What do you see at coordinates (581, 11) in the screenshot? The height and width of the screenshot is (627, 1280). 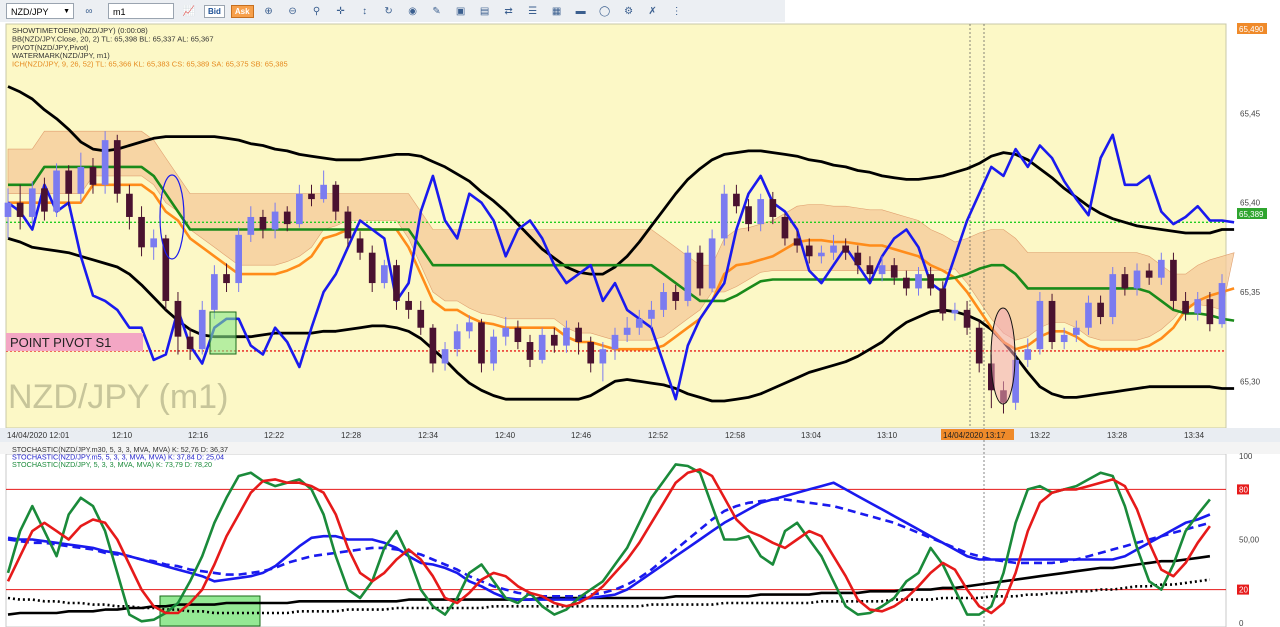 I see `ruler-icon: ▬` at bounding box center [581, 11].